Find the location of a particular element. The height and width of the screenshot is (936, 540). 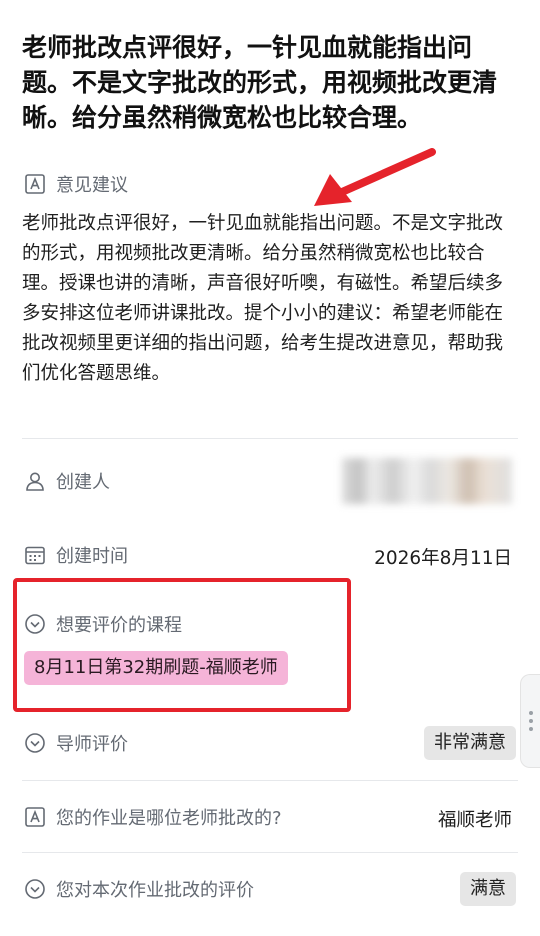

annotation-highlight-box is located at coordinates (182, 645).